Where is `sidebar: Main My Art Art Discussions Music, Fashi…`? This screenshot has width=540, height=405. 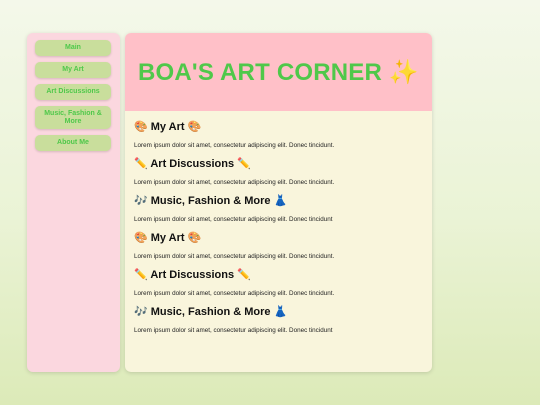
sidebar: Main My Art Art Discussions Music, Fashi… is located at coordinates (73, 202).